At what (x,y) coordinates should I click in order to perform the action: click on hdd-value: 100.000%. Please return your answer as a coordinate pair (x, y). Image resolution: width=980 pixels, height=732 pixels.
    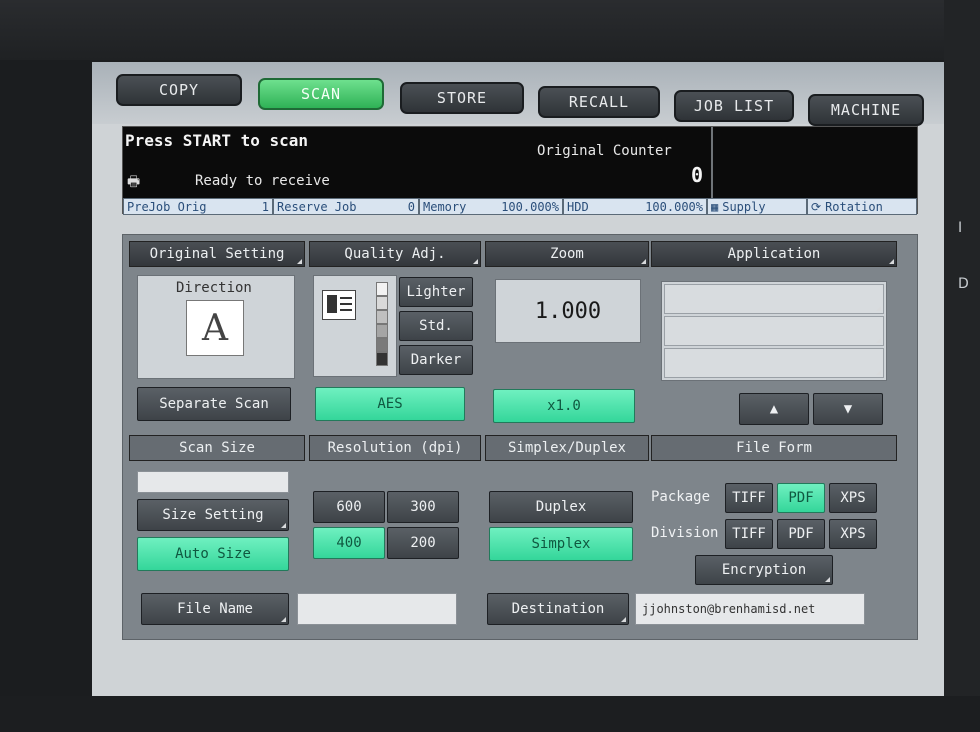
    Looking at the image, I should click on (674, 206).